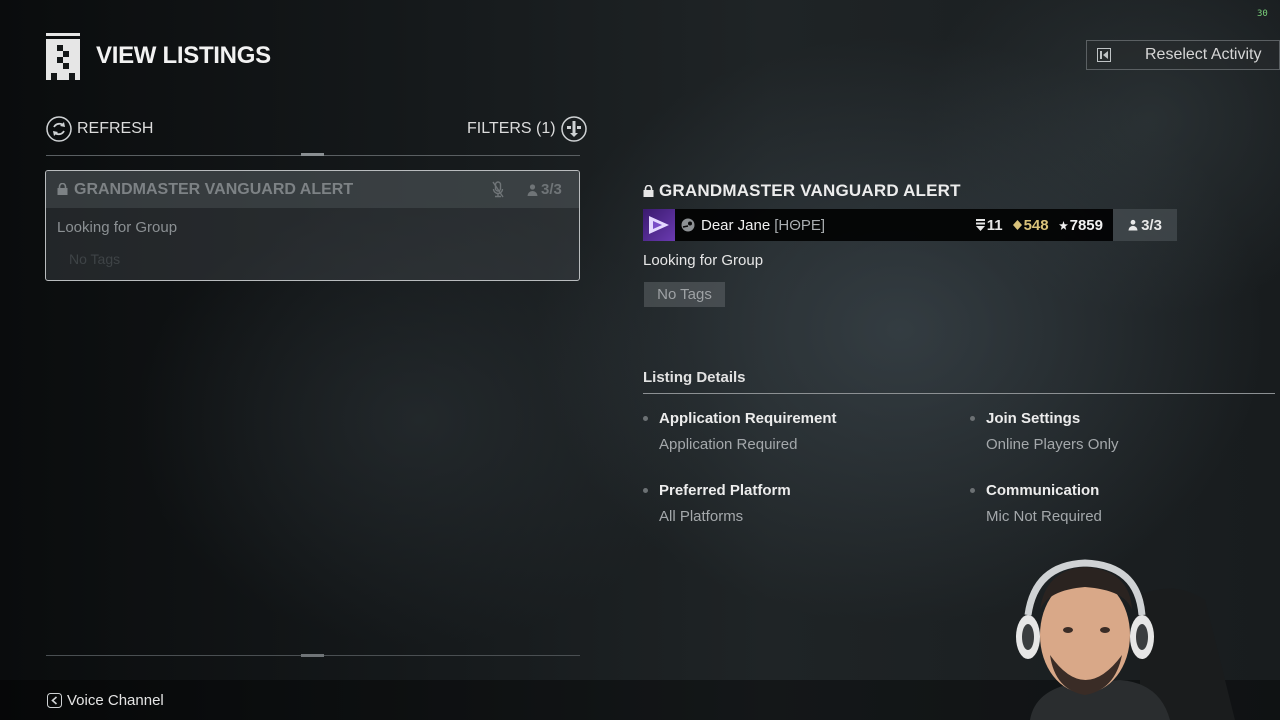  Describe the element at coordinates (115, 700) in the screenshot. I see `voice-channel-label: Voice Channel` at that location.